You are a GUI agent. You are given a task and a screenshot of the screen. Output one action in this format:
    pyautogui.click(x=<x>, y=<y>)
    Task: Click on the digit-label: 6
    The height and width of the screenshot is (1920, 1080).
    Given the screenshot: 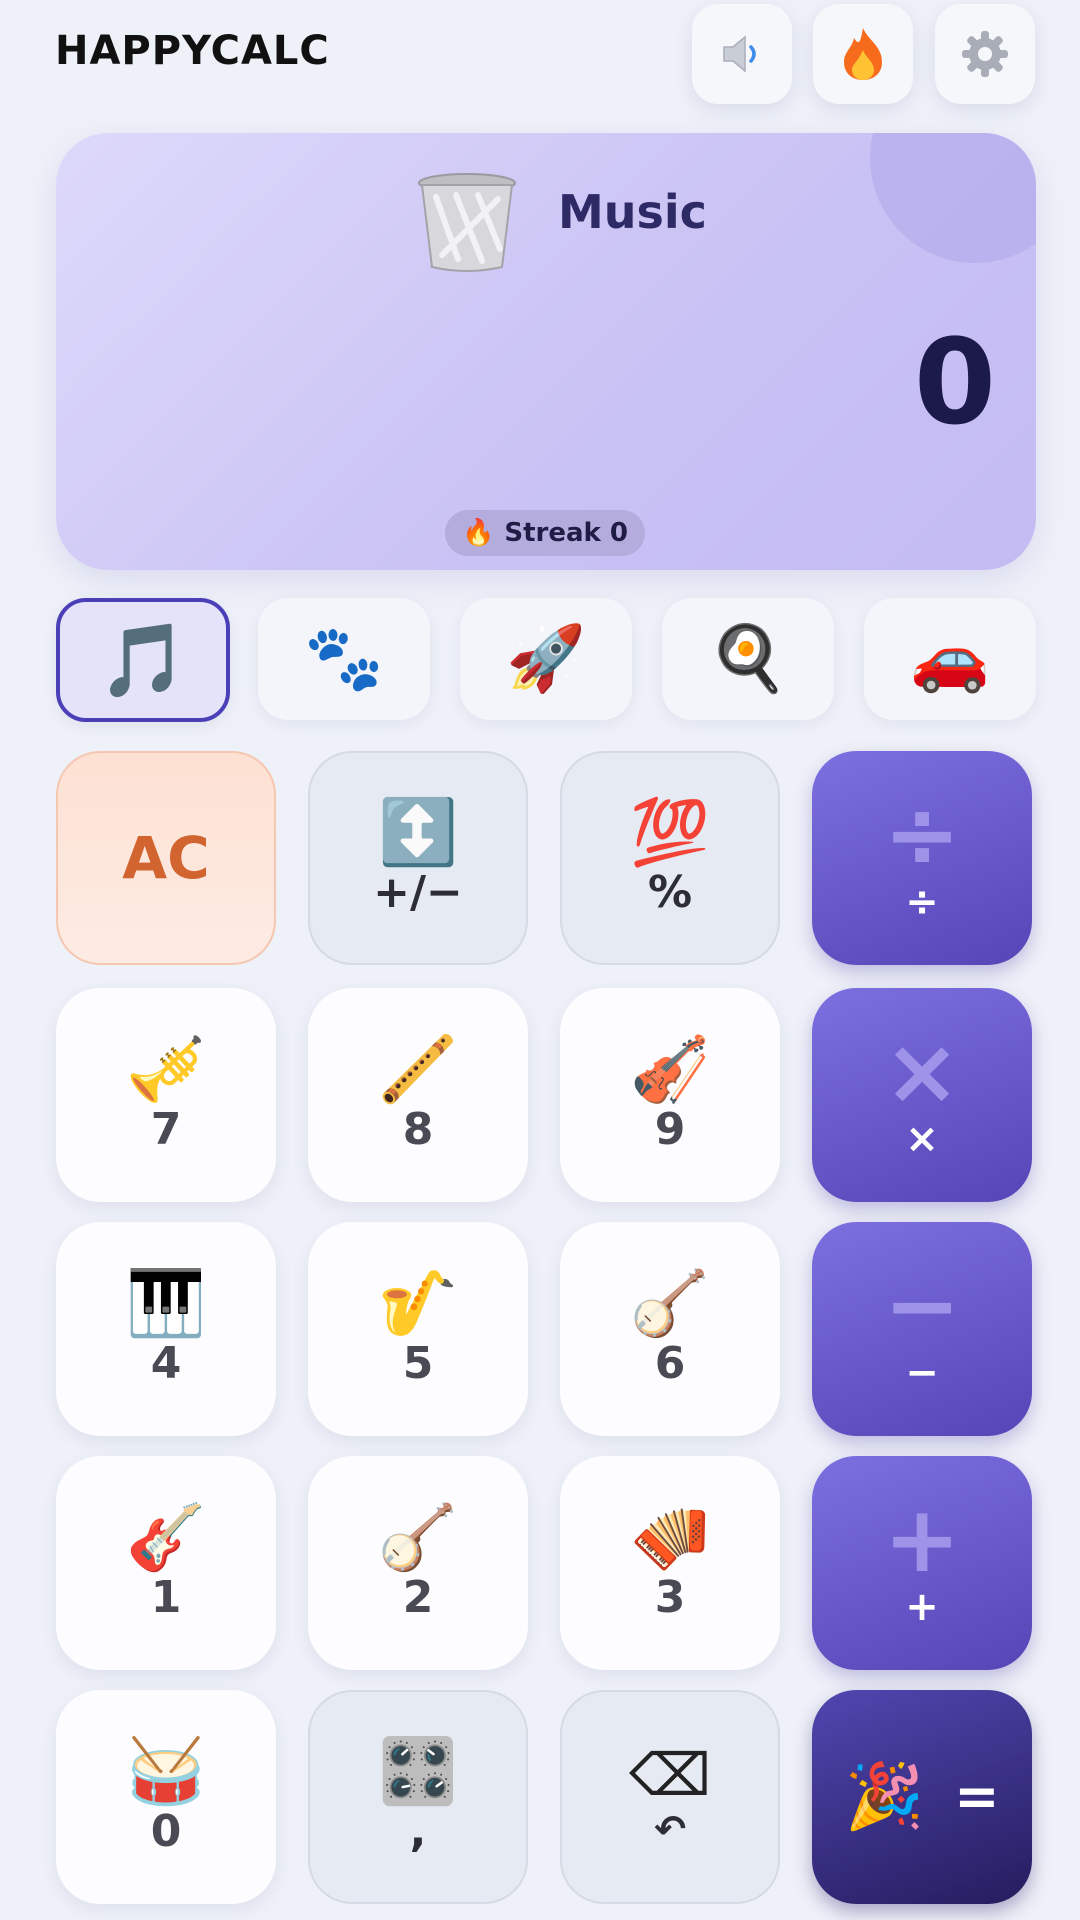 What is the action you would take?
    pyautogui.click(x=670, y=1363)
    